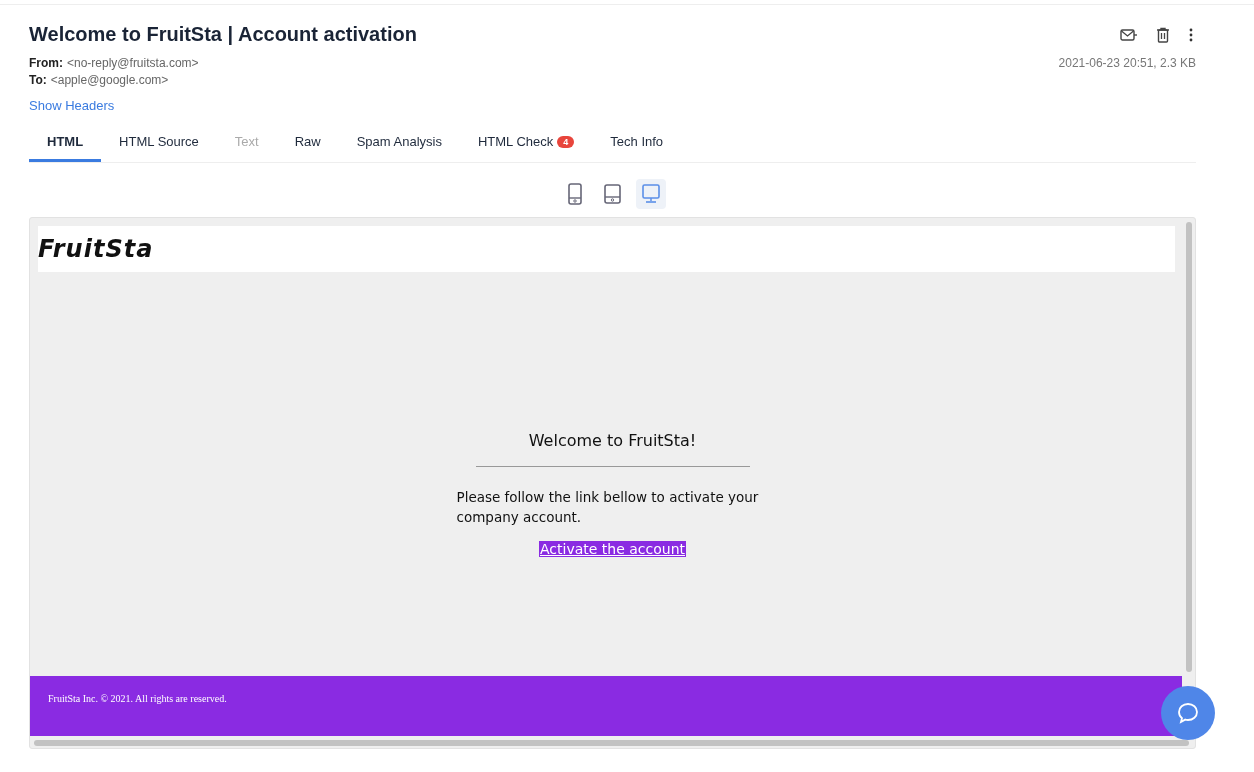 This screenshot has height=772, width=1254. Describe the element at coordinates (612, 440) in the screenshot. I see `welcome-heading: Welcome to FruitSta!` at that location.